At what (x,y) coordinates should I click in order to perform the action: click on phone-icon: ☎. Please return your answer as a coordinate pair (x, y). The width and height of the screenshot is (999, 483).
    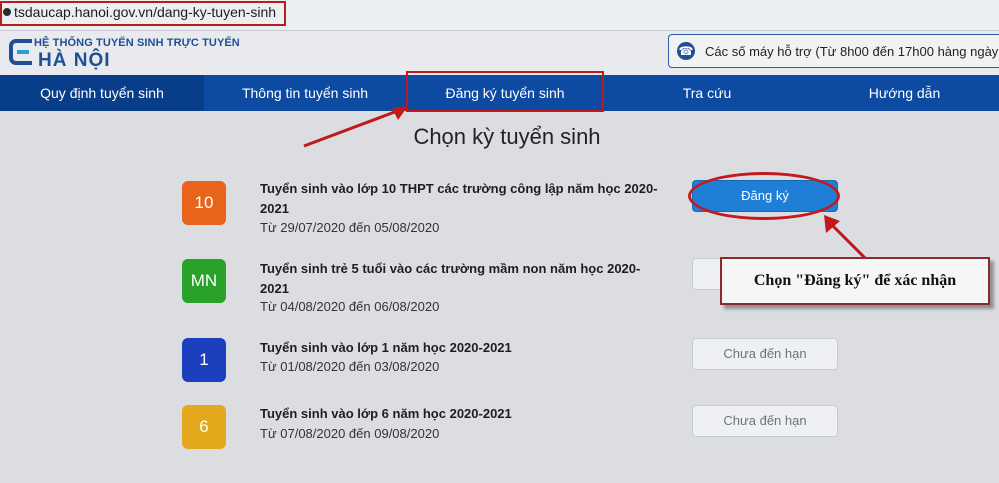
    Looking at the image, I should click on (686, 51).